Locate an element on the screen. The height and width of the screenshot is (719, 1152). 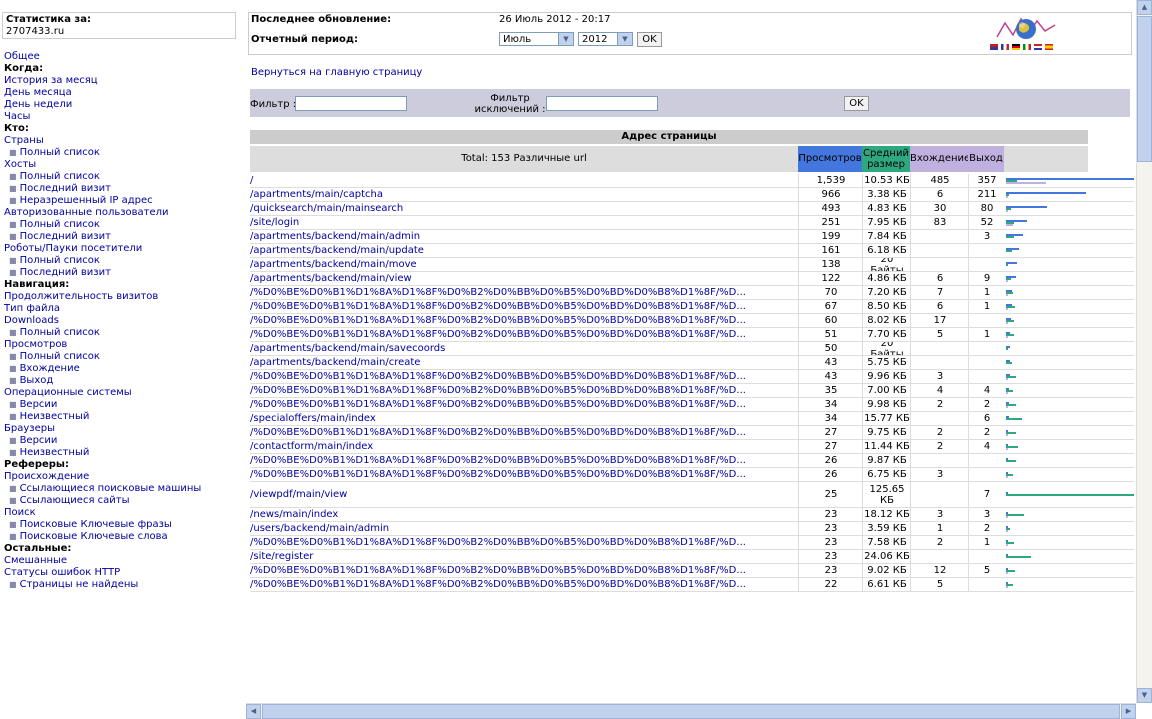
menu-subitem: ■ Неразрешенный IP адрес is located at coordinates (102, 201).